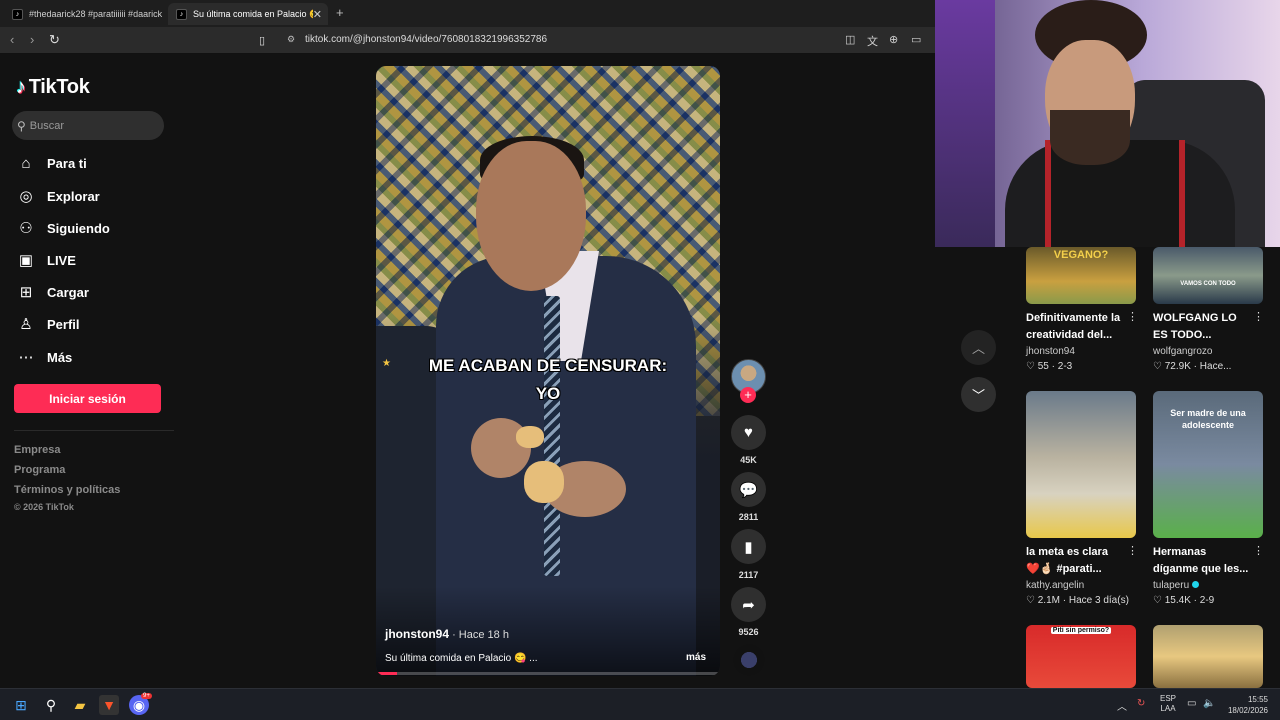  Describe the element at coordinates (21, 87) in the screenshot. I see `tiktok-note-icon: ♪` at that location.